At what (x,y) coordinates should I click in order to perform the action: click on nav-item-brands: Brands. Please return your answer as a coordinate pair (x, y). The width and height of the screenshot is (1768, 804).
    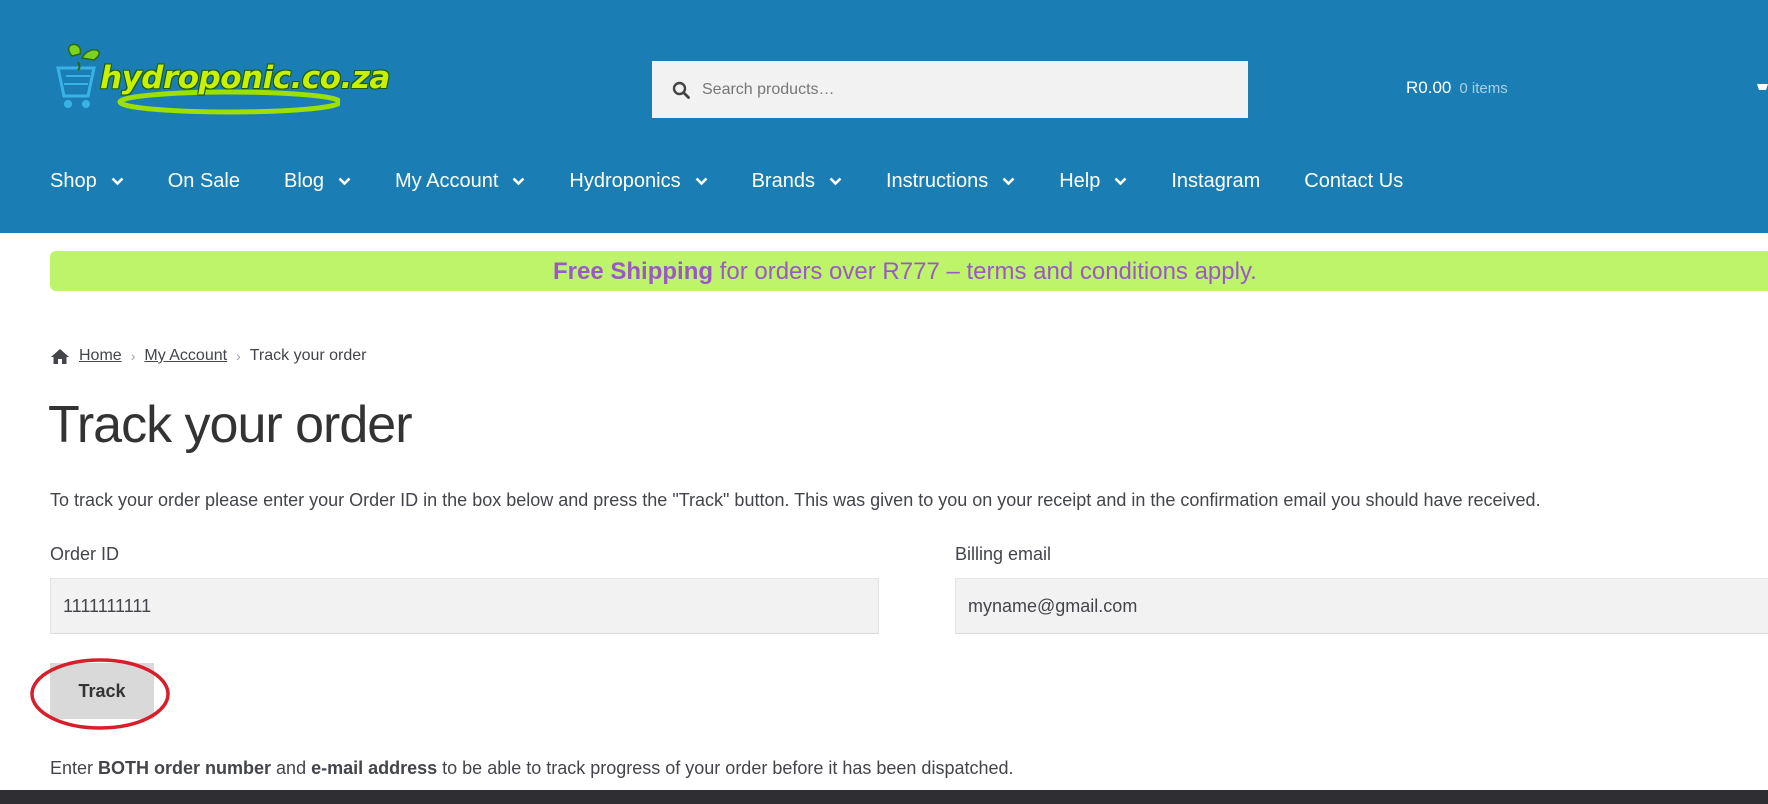
    Looking at the image, I should click on (797, 181).